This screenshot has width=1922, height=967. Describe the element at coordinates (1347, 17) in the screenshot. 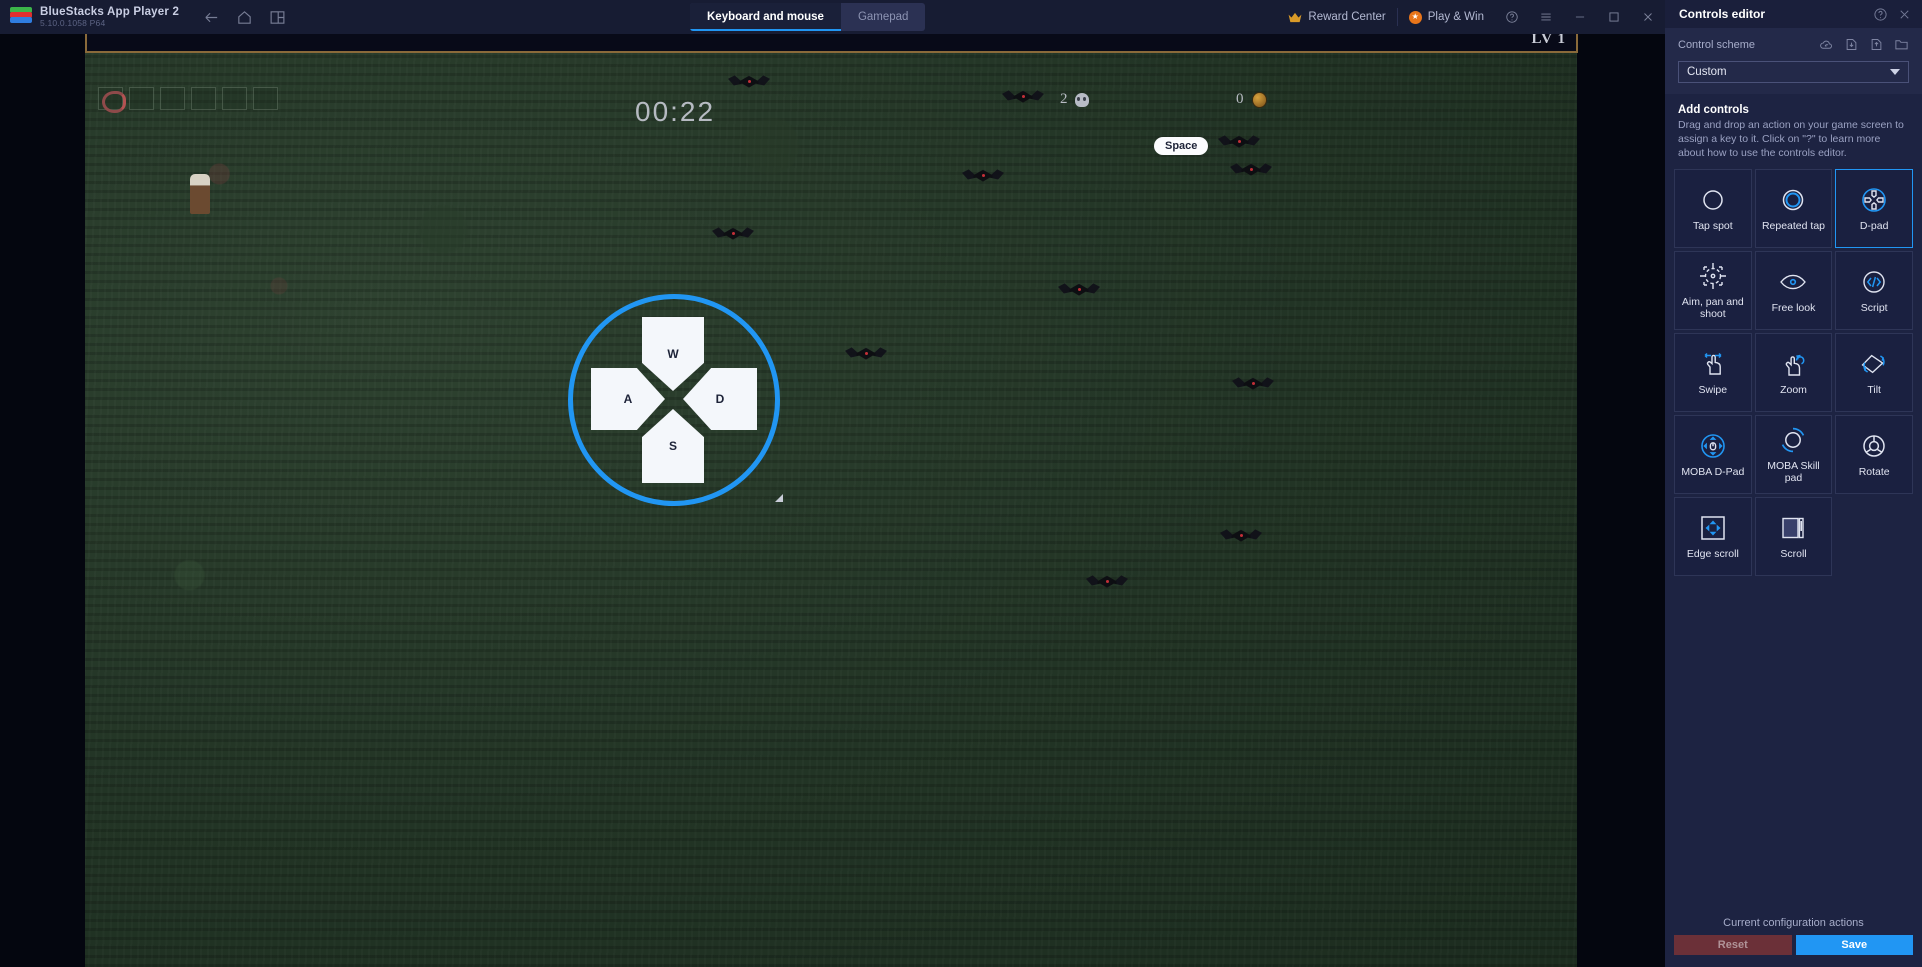

I see `reward-center-label: Reward Center` at that location.